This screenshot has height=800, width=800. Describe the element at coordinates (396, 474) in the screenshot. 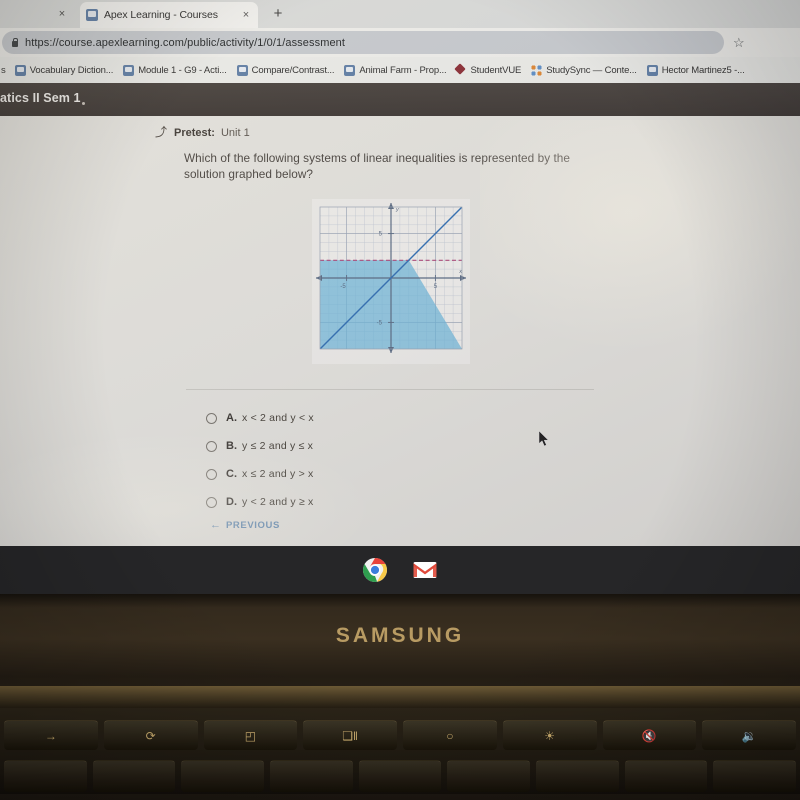

I see `answer-choice-c: C. x ≤ 2 and y > x` at that location.